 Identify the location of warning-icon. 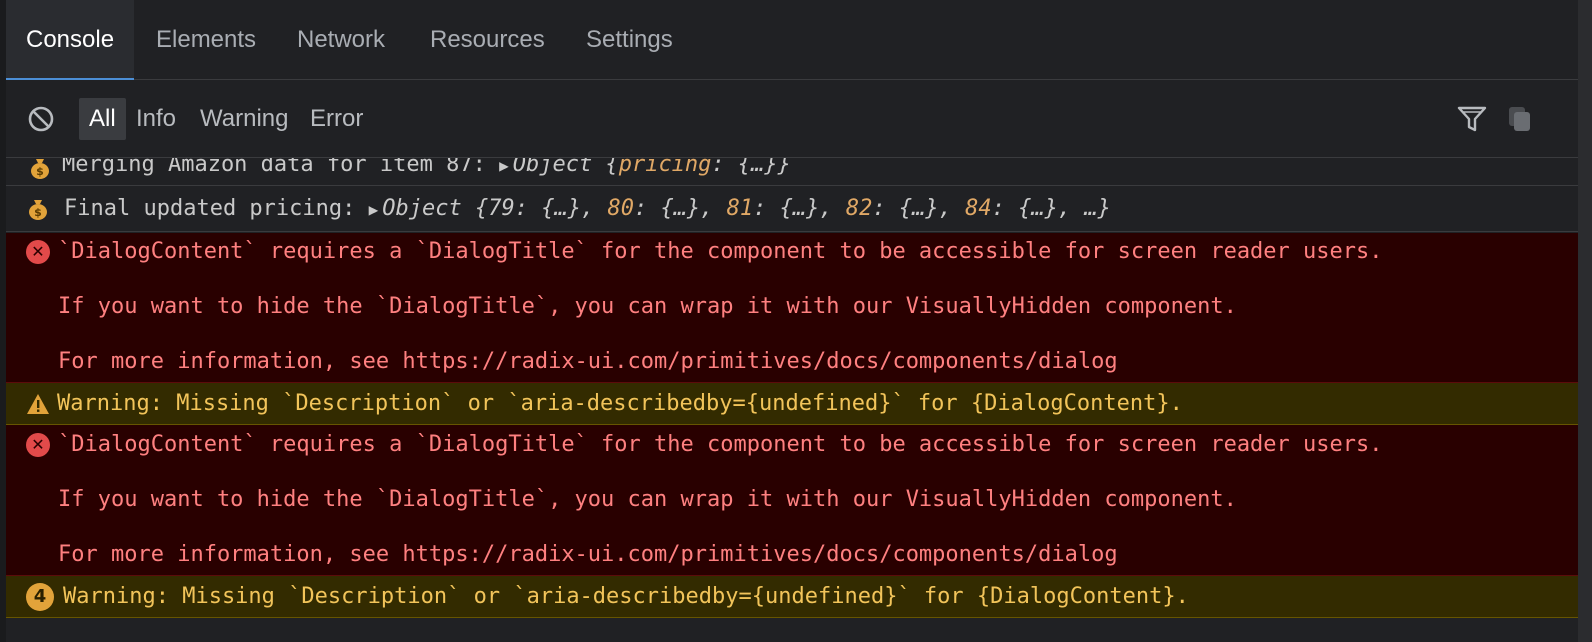
(38, 404).